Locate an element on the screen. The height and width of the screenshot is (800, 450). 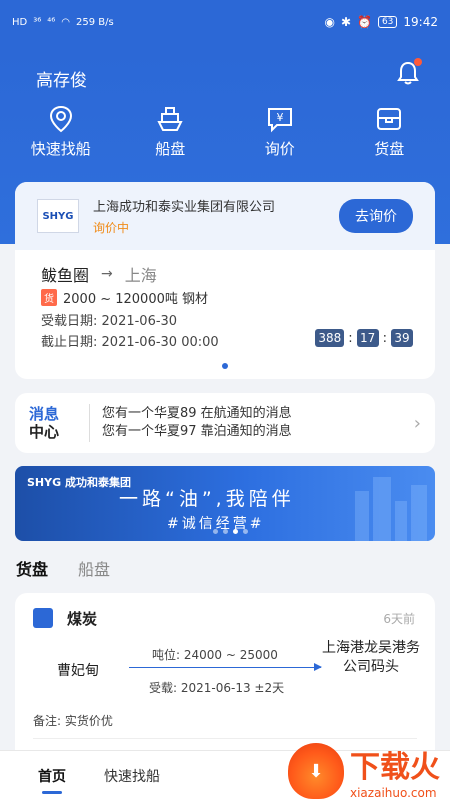
watermark-url: xiazaihuo.com is located at coordinates (393, 793).